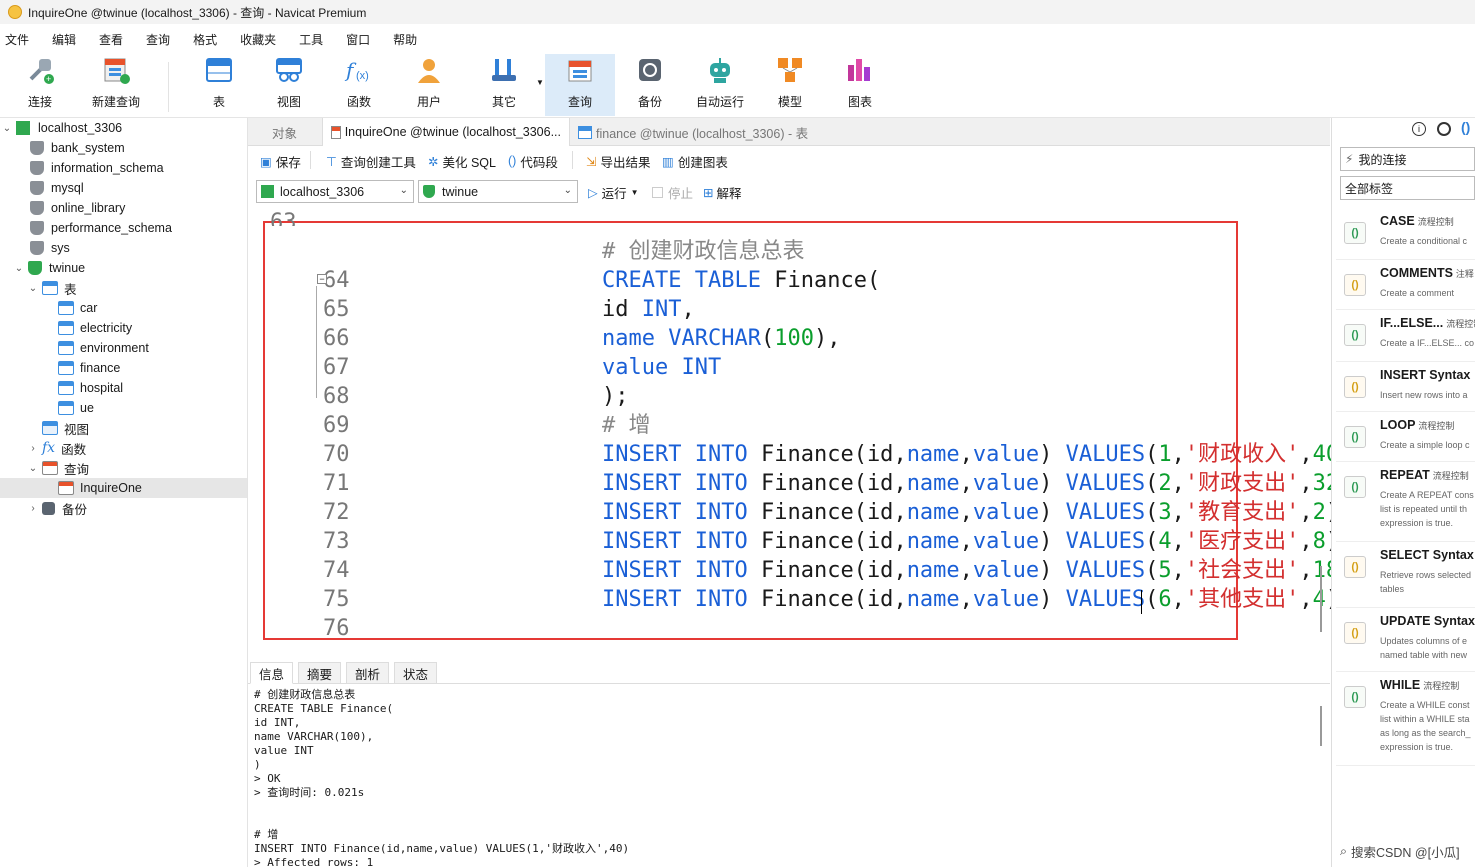 This screenshot has width=1475, height=867. Describe the element at coordinates (1419, 129) in the screenshot. I see `info-icon: i` at that location.